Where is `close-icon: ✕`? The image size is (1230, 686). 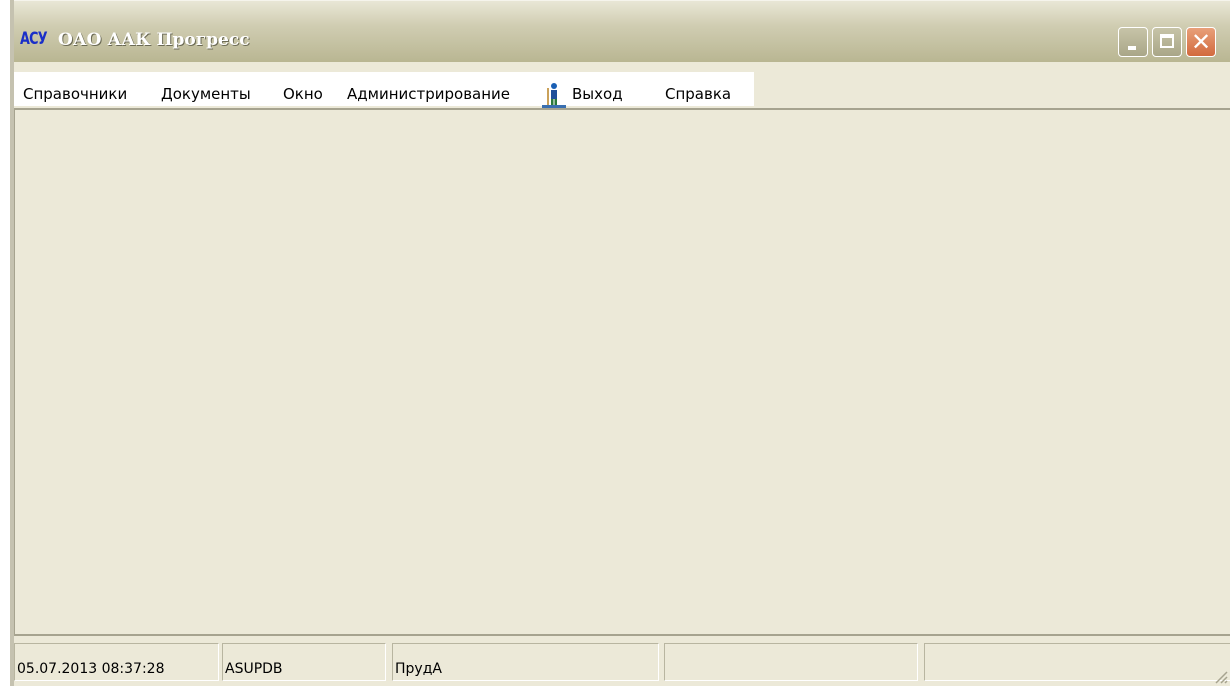 close-icon: ✕ is located at coordinates (1201, 42).